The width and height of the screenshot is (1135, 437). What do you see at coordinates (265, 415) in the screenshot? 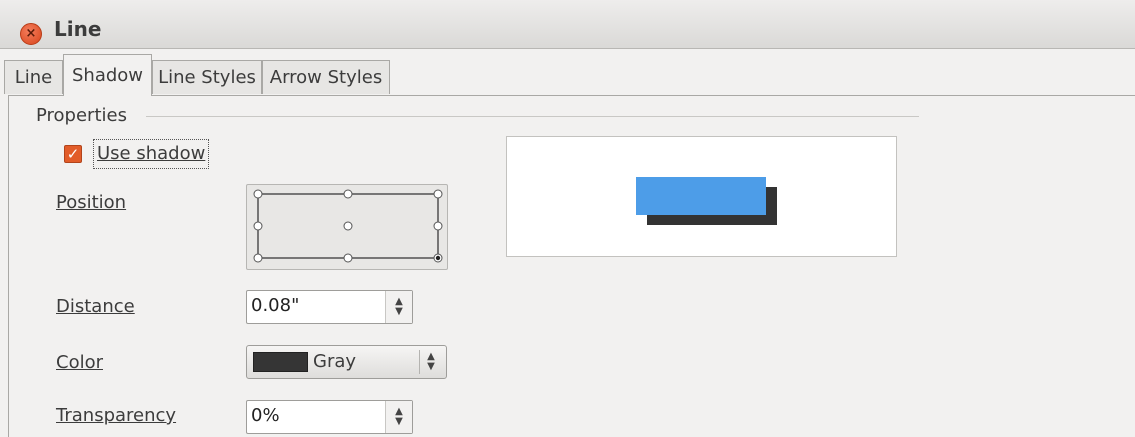
I see `transparency-value: 0%` at bounding box center [265, 415].